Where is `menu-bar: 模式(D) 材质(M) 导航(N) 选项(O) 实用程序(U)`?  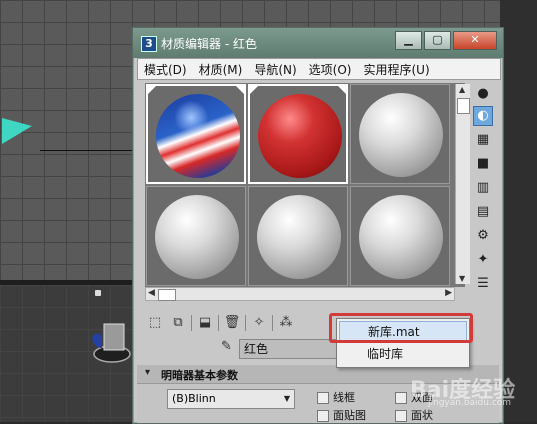
menu-bar: 模式(D) 材质(M) 导航(N) 选项(O) 实用程序(U) is located at coordinates (319, 69).